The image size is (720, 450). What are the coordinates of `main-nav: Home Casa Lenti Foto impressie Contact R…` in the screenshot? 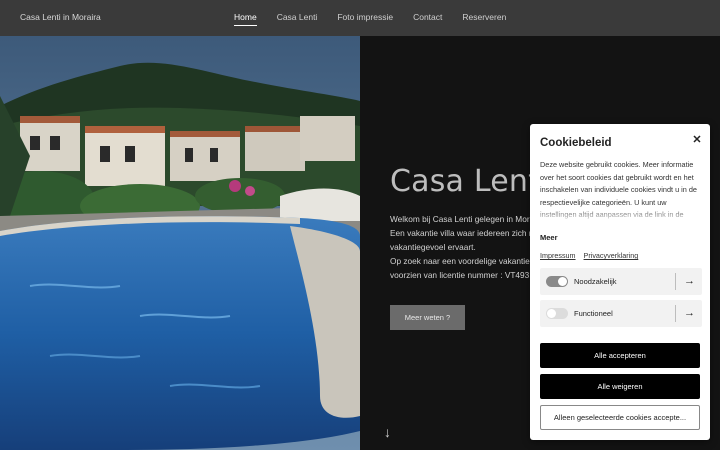 It's located at (370, 19).